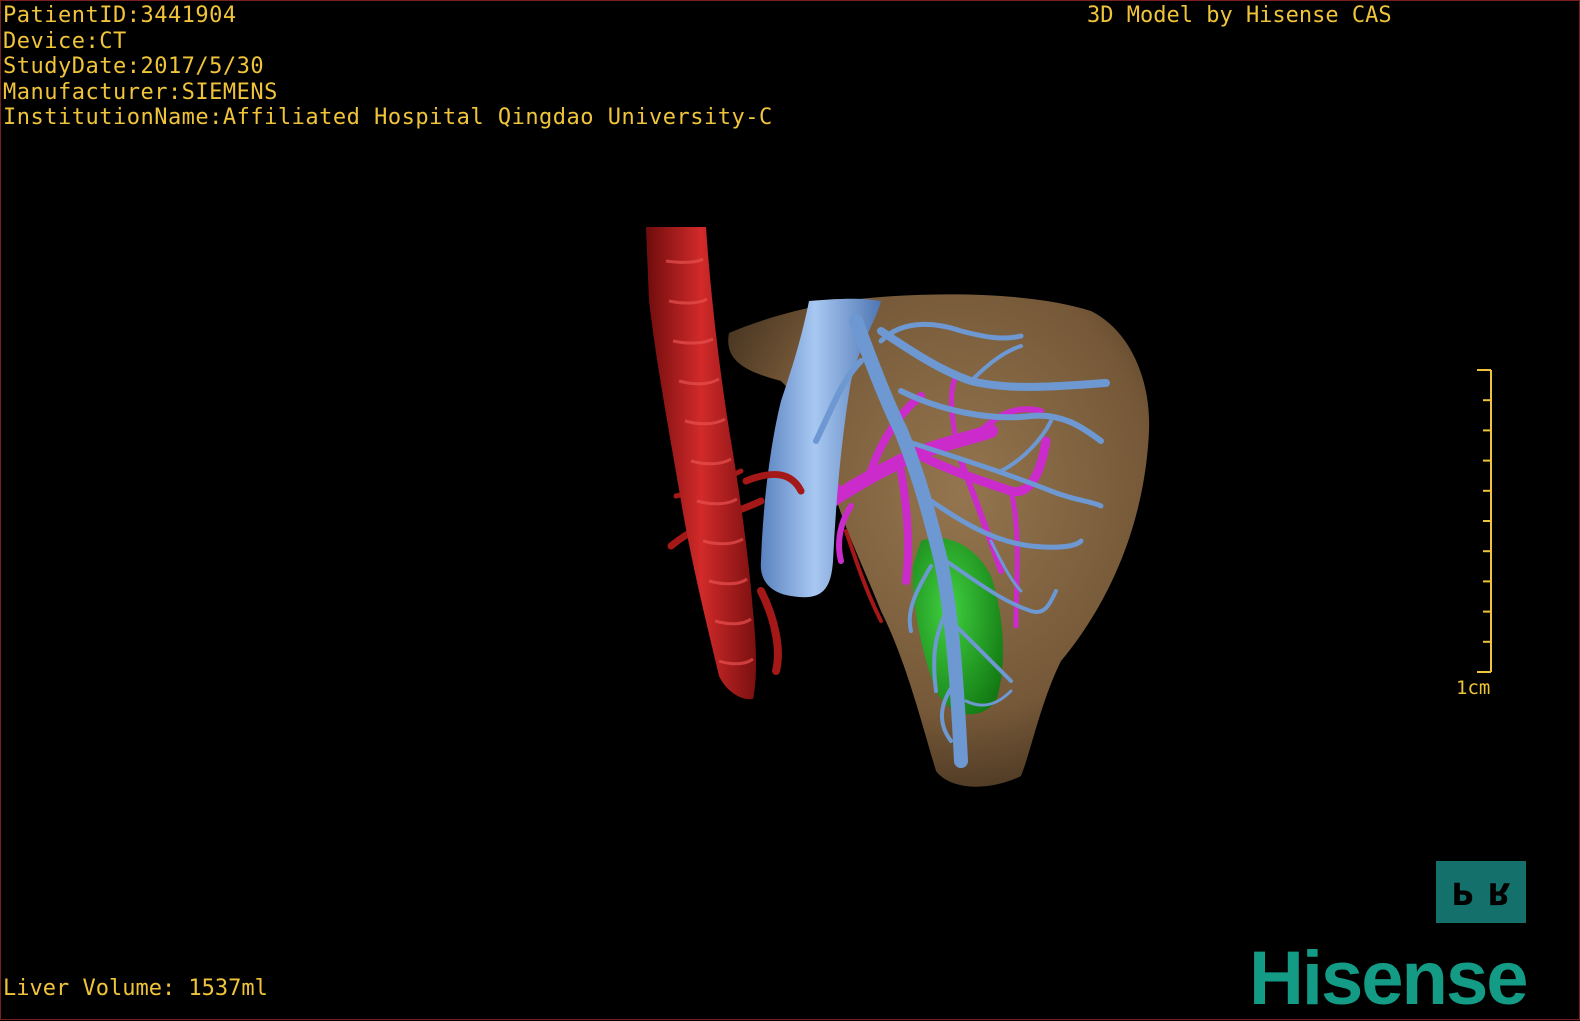  What do you see at coordinates (1484, 521) in the screenshot?
I see `scale-bar` at bounding box center [1484, 521].